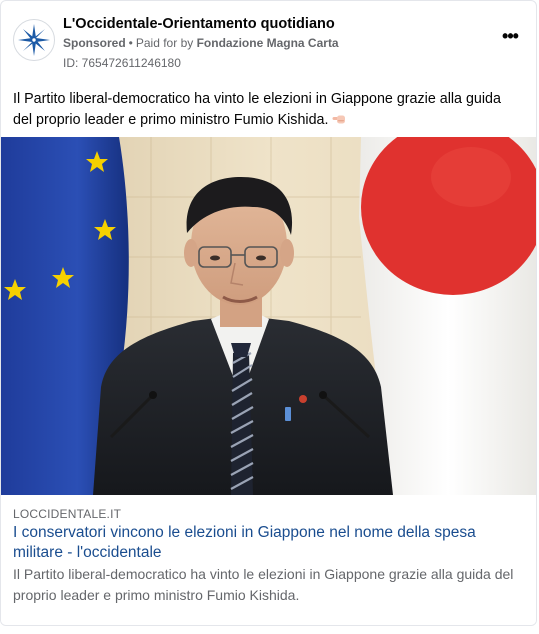  I want to click on page-name: L'Occidentale-Orientamento quotidiano, so click(199, 24).